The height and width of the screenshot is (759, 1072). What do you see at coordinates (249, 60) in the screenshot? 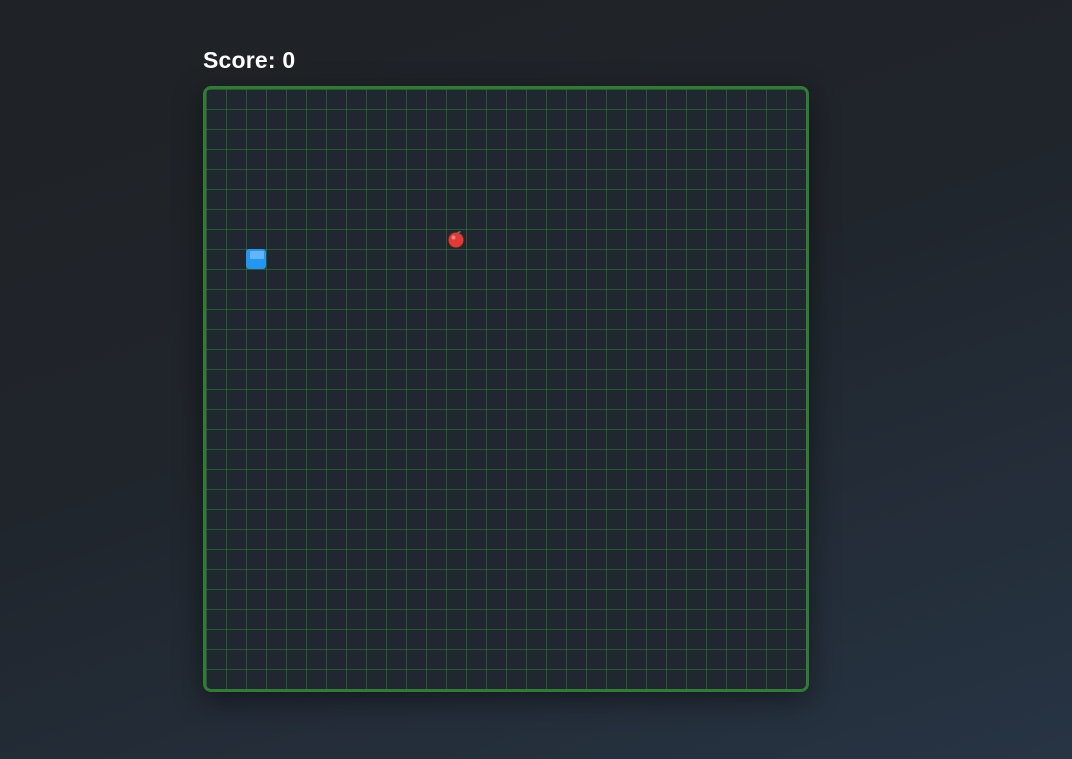
I see `score-display: Score: 0` at bounding box center [249, 60].